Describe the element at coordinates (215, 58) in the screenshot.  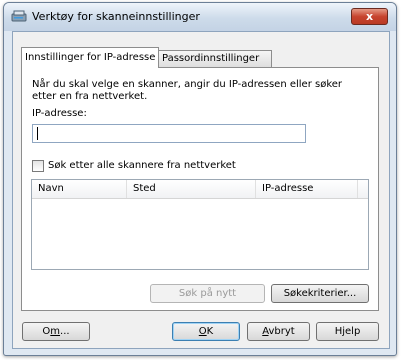
I see `tab-password-settings: Passordinnstillinger` at that location.